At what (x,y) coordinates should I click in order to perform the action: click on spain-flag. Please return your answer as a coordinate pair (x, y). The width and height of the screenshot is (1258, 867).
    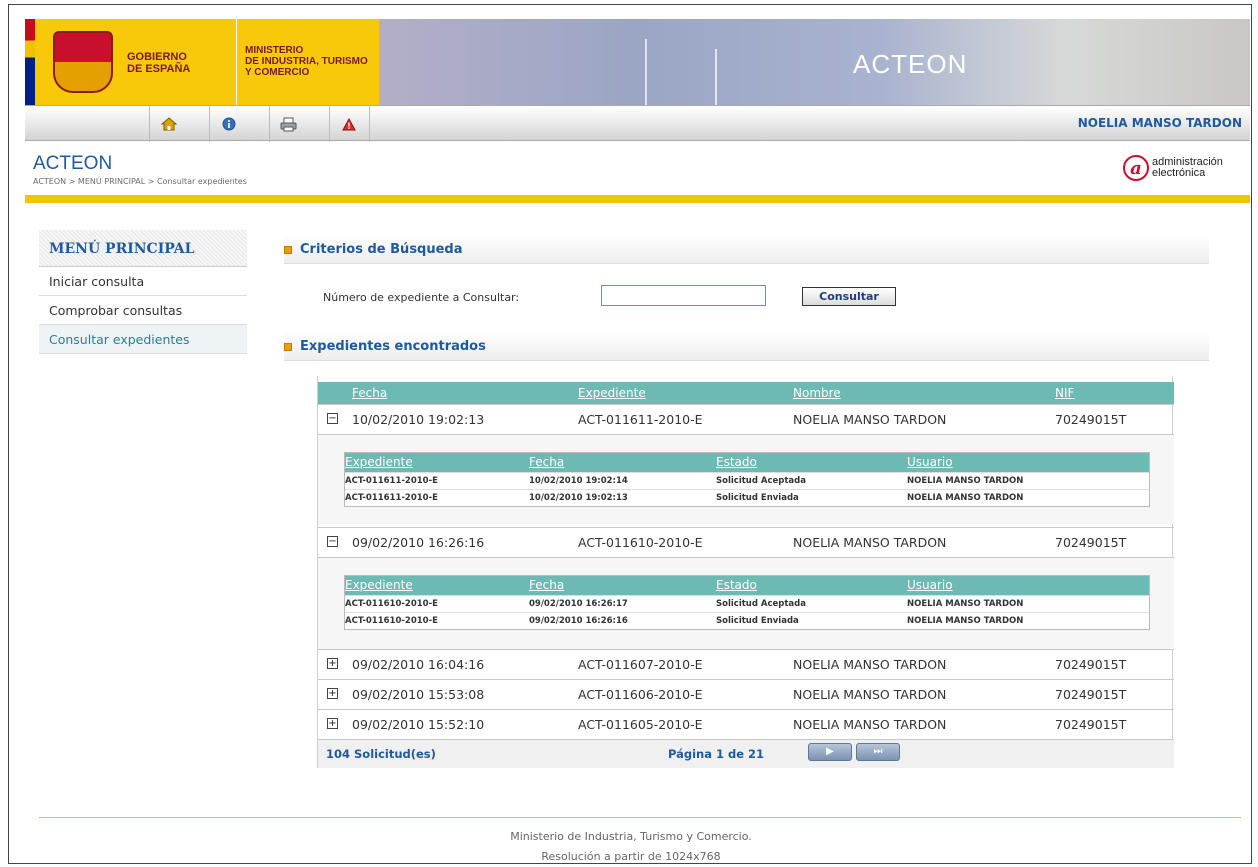
    Looking at the image, I should click on (30, 62).